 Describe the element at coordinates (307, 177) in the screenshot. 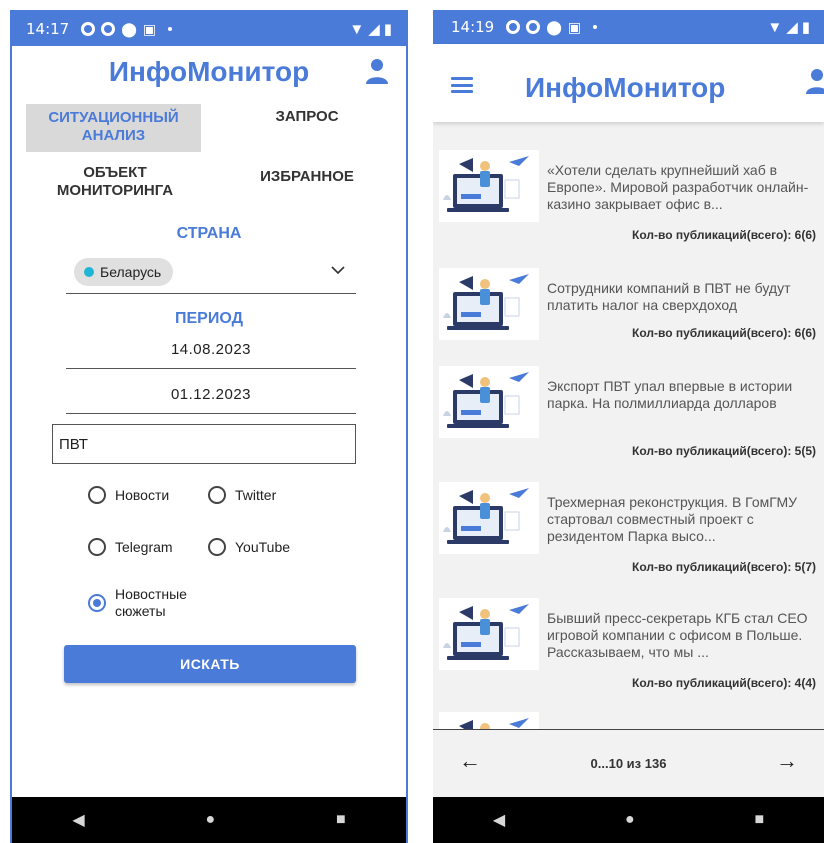

I see `tab-favorites: ИЗБРАННОЕ` at that location.